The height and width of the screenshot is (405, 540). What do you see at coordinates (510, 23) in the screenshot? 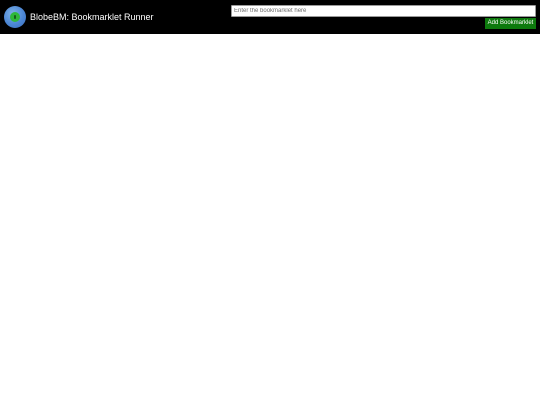
I see `add-bookmarklet-button: Add Bookmarklet` at bounding box center [510, 23].